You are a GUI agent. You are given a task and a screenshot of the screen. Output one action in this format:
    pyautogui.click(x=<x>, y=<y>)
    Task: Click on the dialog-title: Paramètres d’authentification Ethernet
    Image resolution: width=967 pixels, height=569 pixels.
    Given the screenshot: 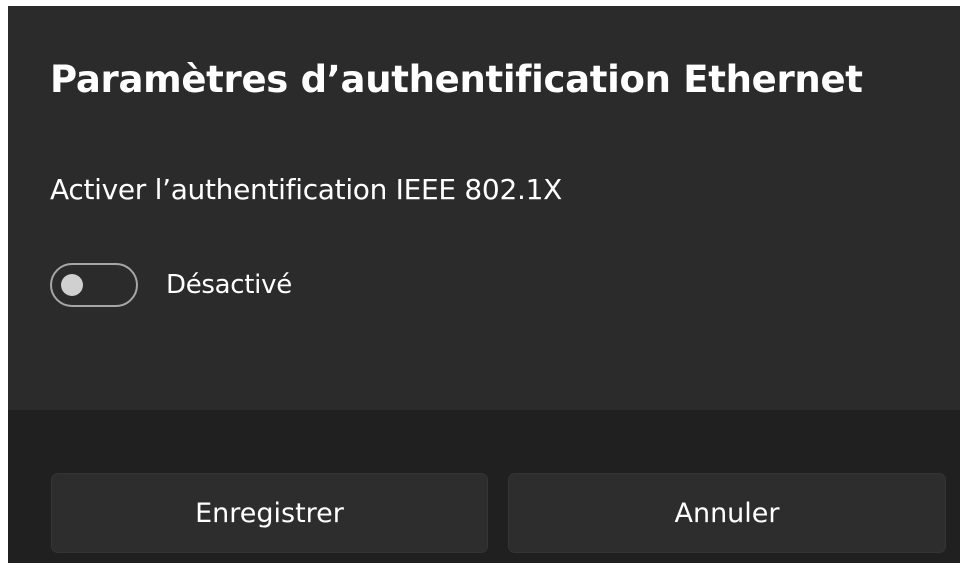 What is the action you would take?
    pyautogui.click(x=456, y=79)
    